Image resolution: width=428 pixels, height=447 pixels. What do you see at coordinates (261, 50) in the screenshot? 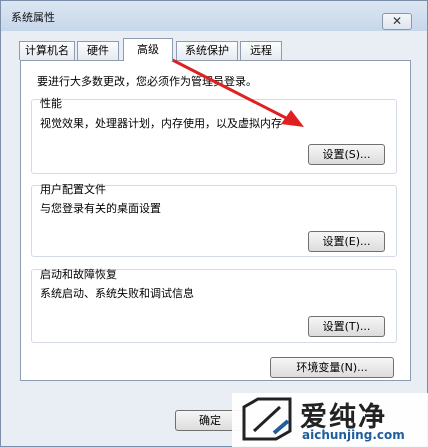
I see `tab-remote: 远程` at bounding box center [261, 50].